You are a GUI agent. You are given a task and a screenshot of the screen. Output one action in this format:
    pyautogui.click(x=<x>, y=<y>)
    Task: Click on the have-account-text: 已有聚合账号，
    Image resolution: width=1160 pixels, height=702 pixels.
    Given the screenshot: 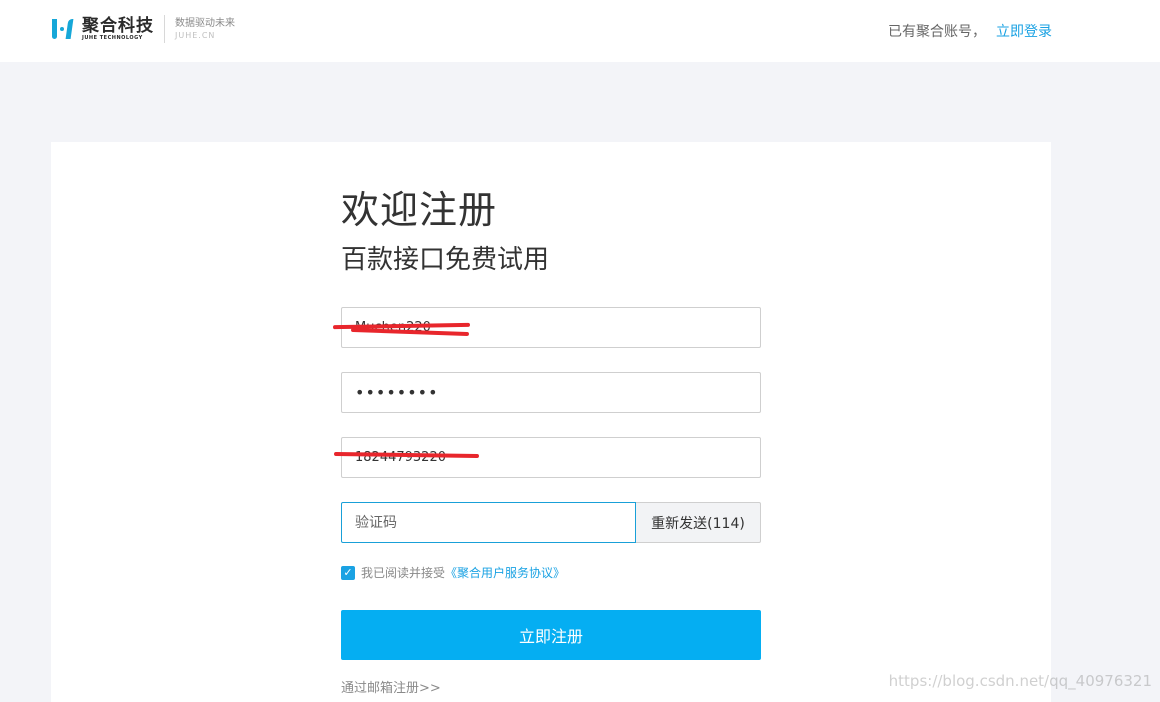 What is the action you would take?
    pyautogui.click(x=937, y=31)
    